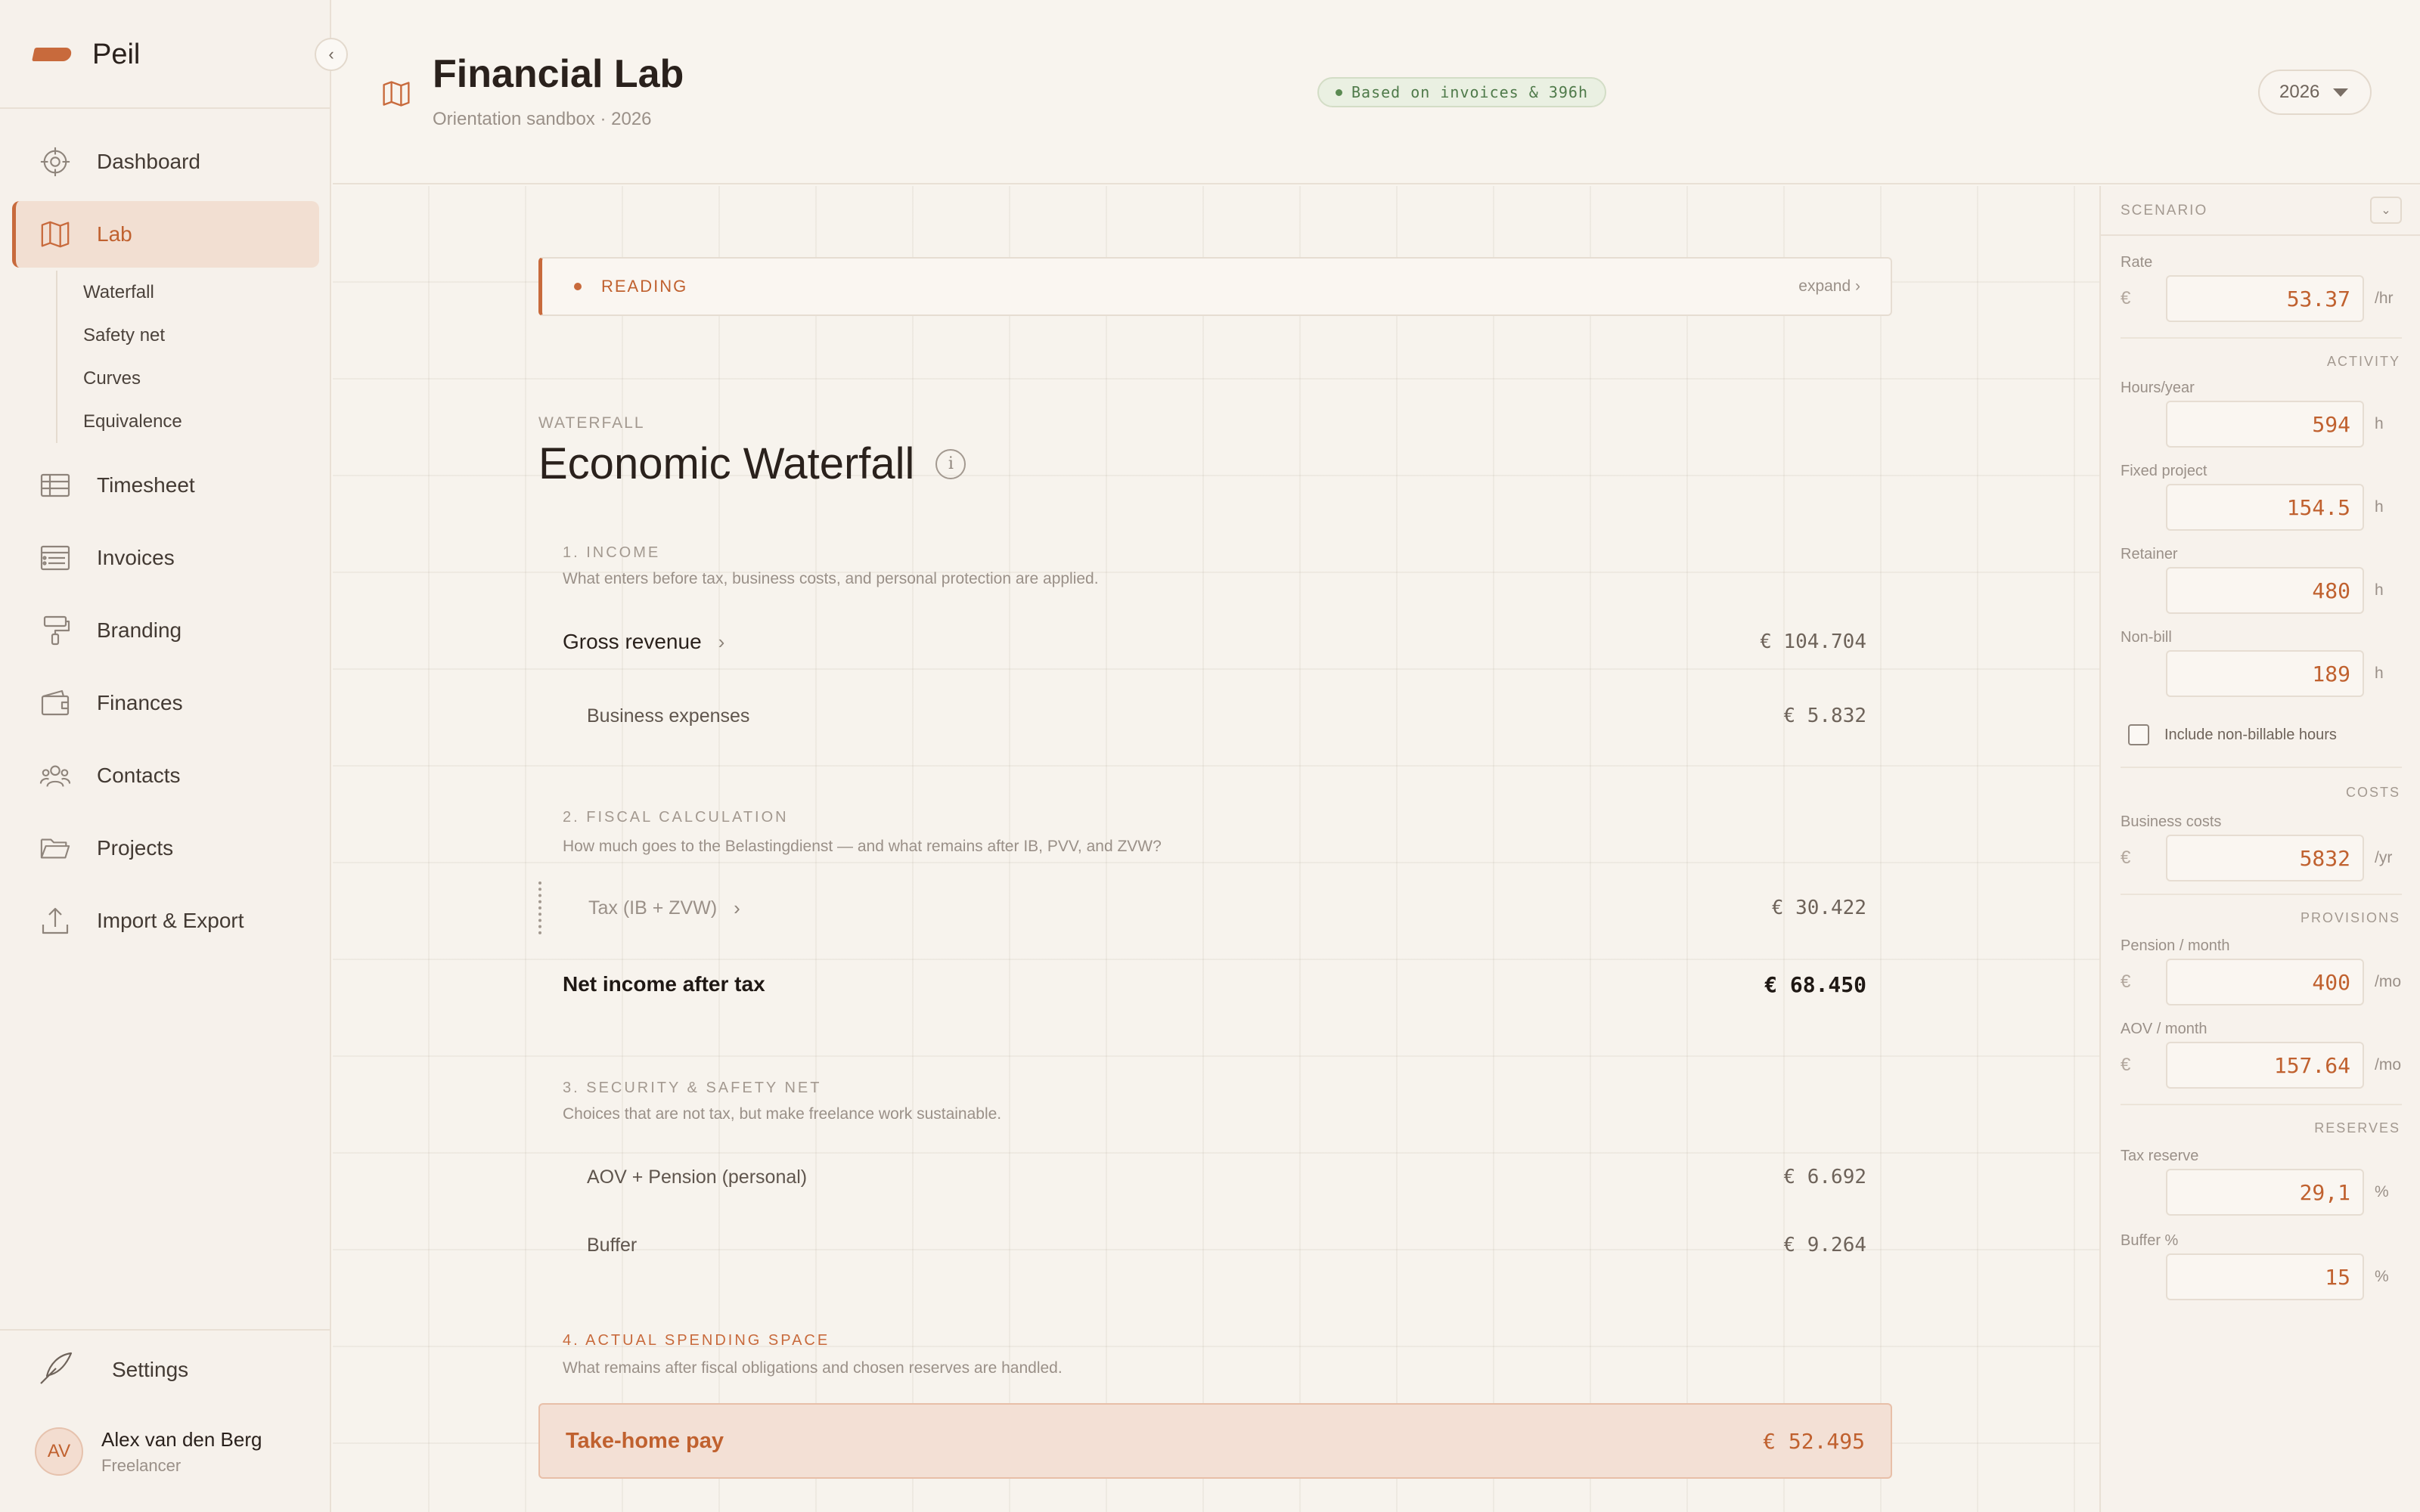 The height and width of the screenshot is (1512, 2420). I want to click on row-value: € 9.264, so click(1825, 1245).